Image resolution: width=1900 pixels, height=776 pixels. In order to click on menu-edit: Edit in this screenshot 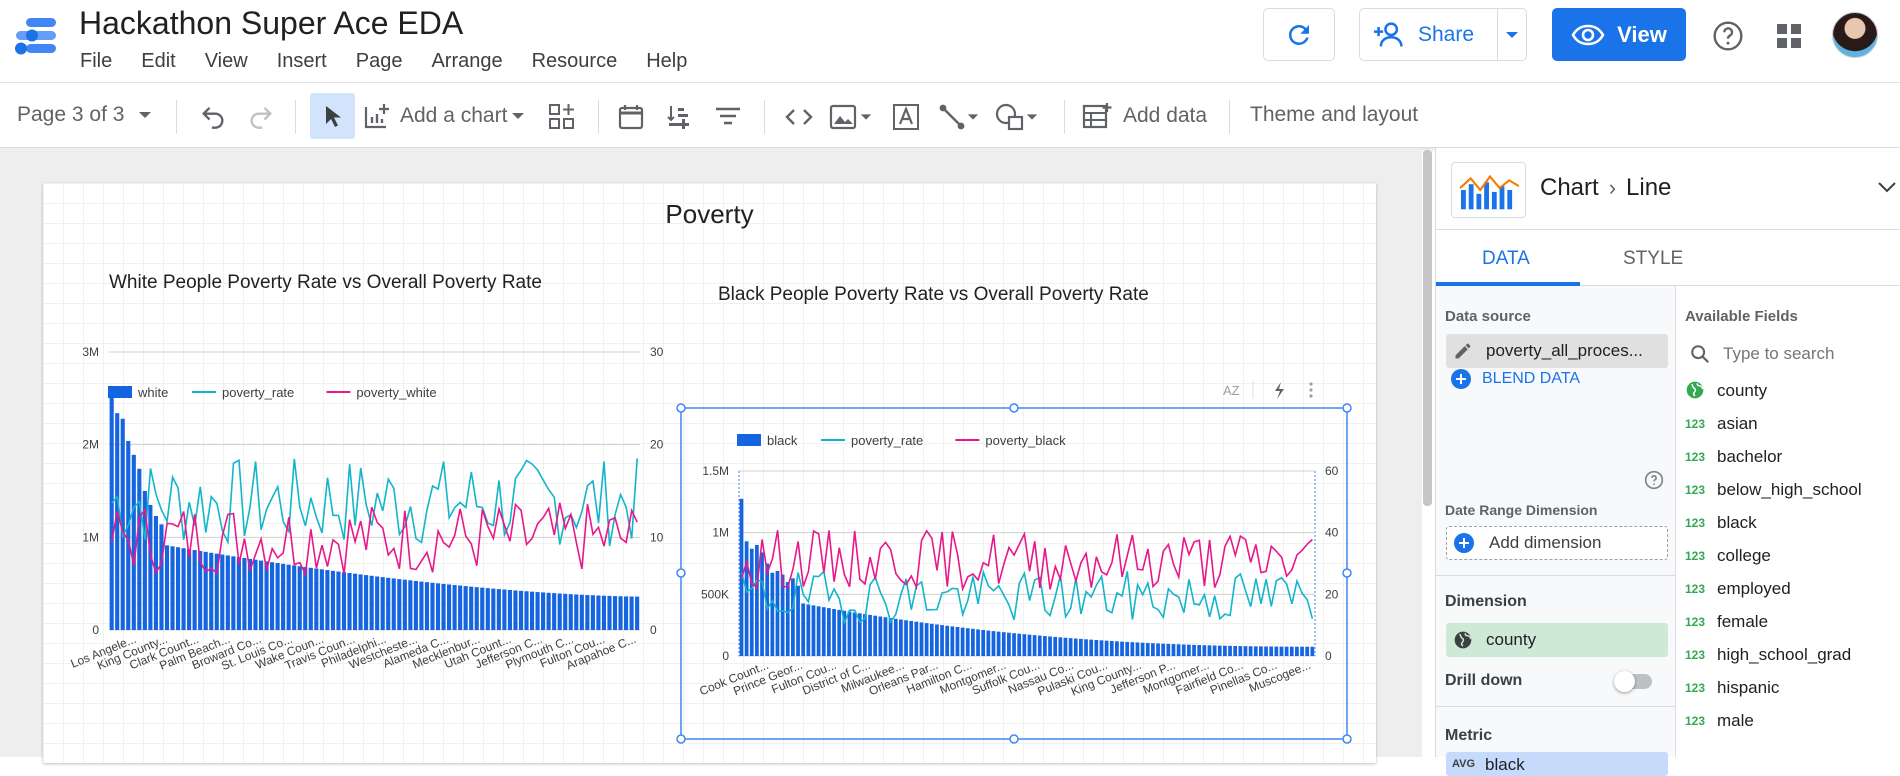, I will do `click(158, 61)`.